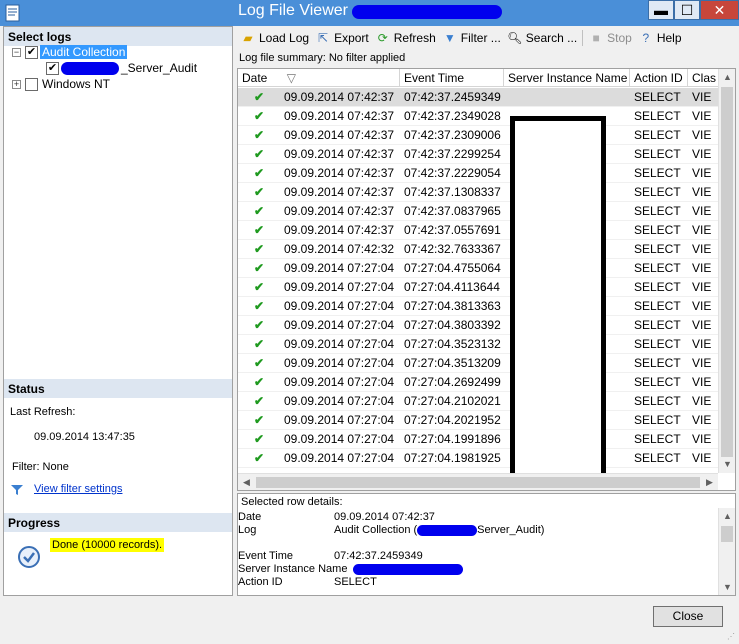 The image size is (739, 644). What do you see at coordinates (732, 637) in the screenshot?
I see `resize-grip-icon: ⋰` at bounding box center [732, 637].